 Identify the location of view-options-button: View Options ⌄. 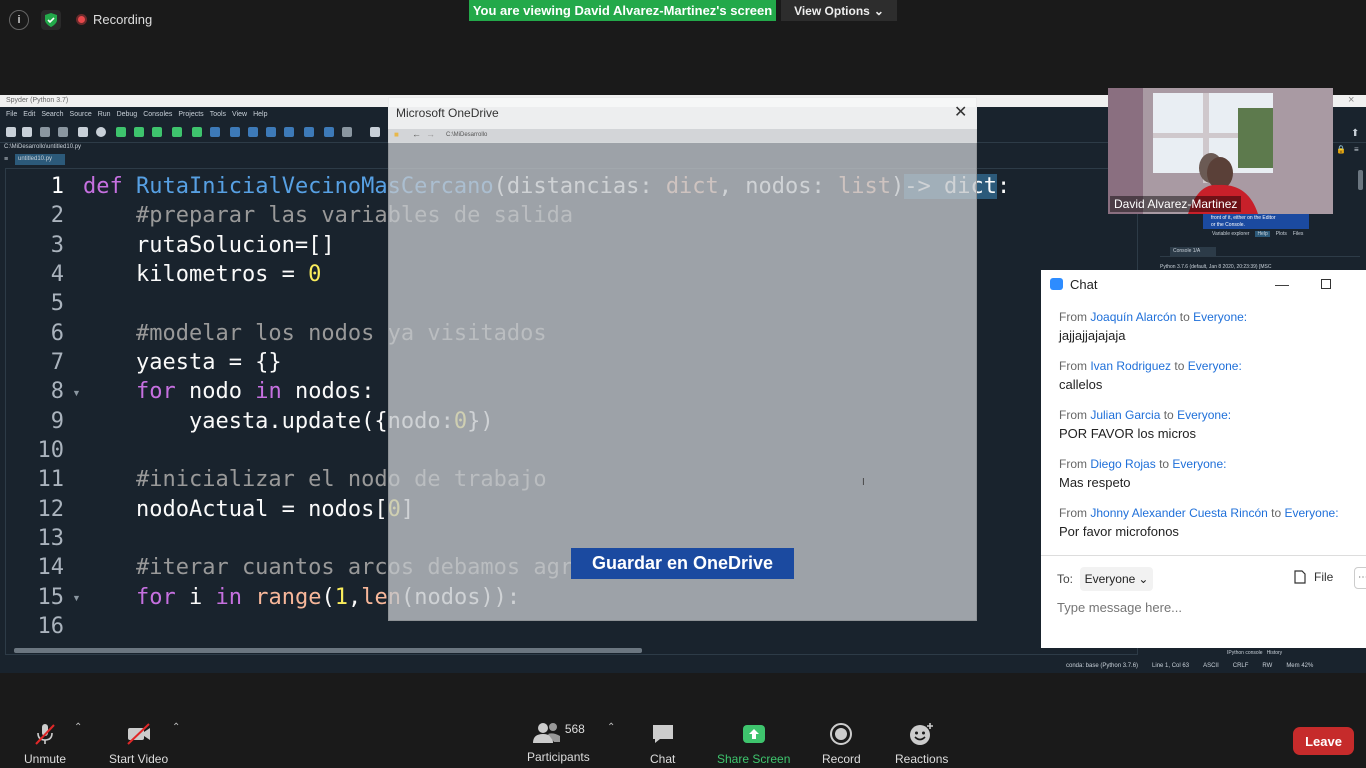
(839, 10).